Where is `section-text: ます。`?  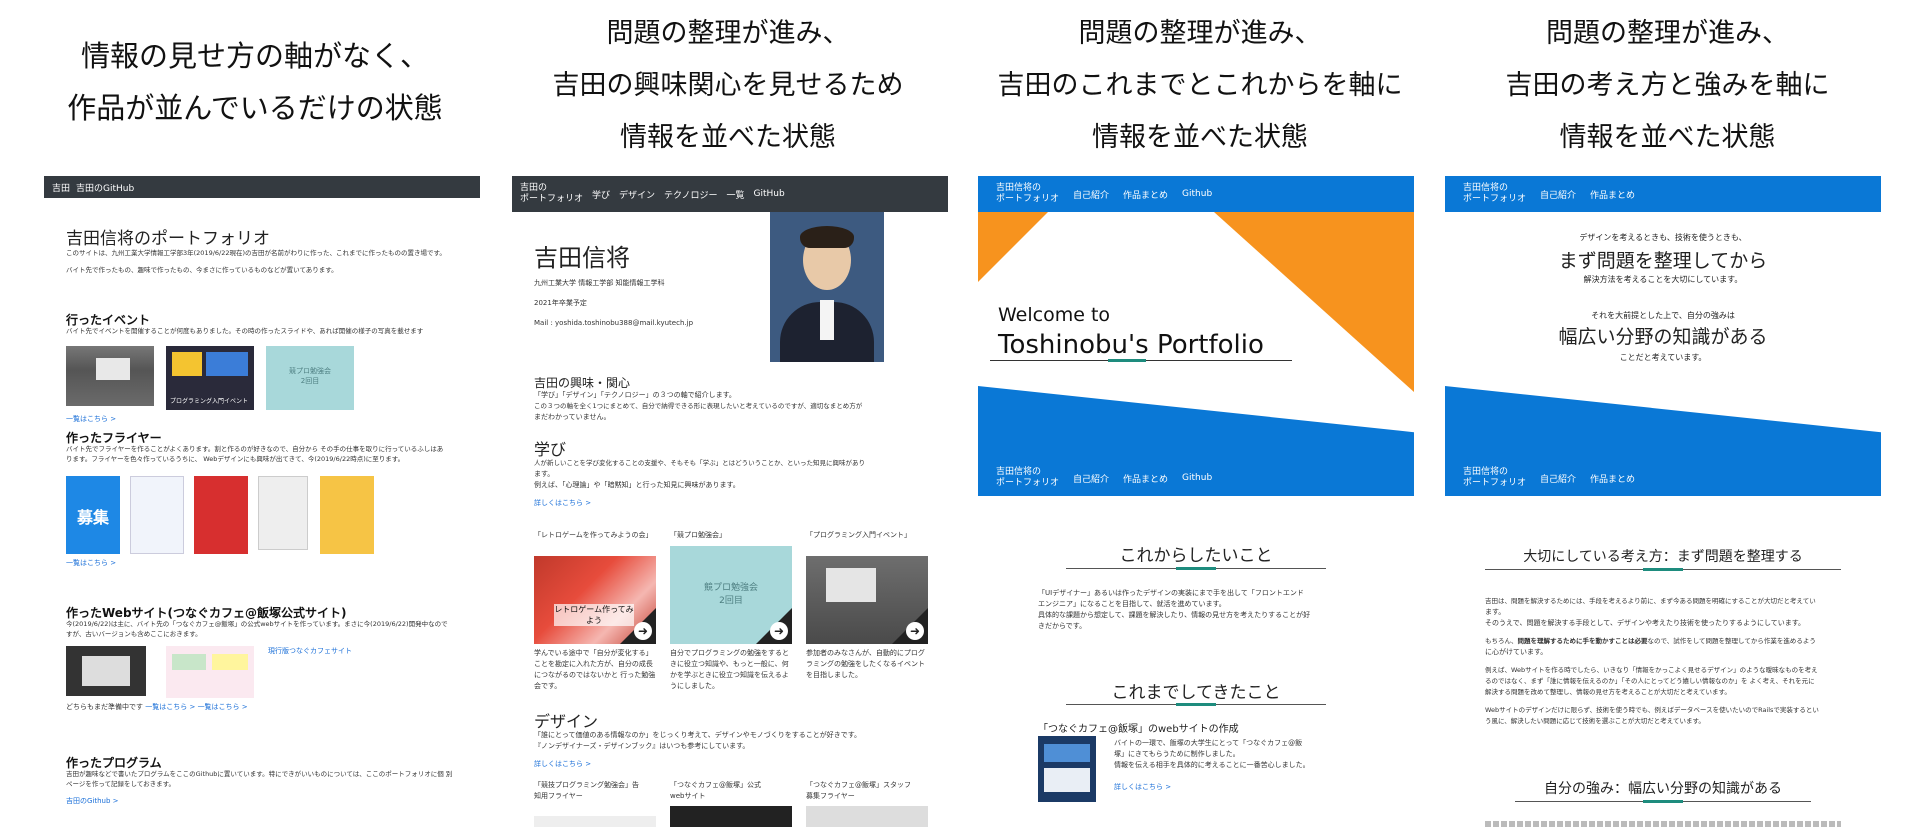 section-text: ます。 is located at coordinates (544, 474).